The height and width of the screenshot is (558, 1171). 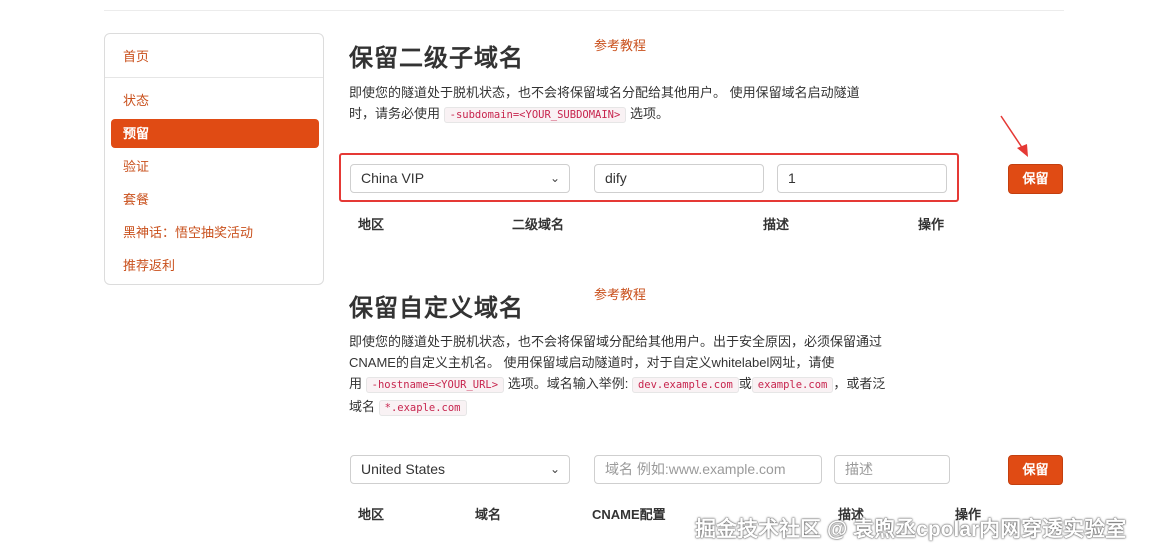 I want to click on subdomain-desc-line2: 时，请务必使用, so click(x=395, y=113).